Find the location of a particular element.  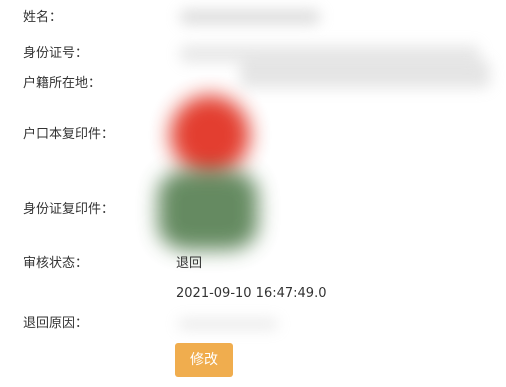

id-number-label: 身份证号： is located at coordinates (56, 53).